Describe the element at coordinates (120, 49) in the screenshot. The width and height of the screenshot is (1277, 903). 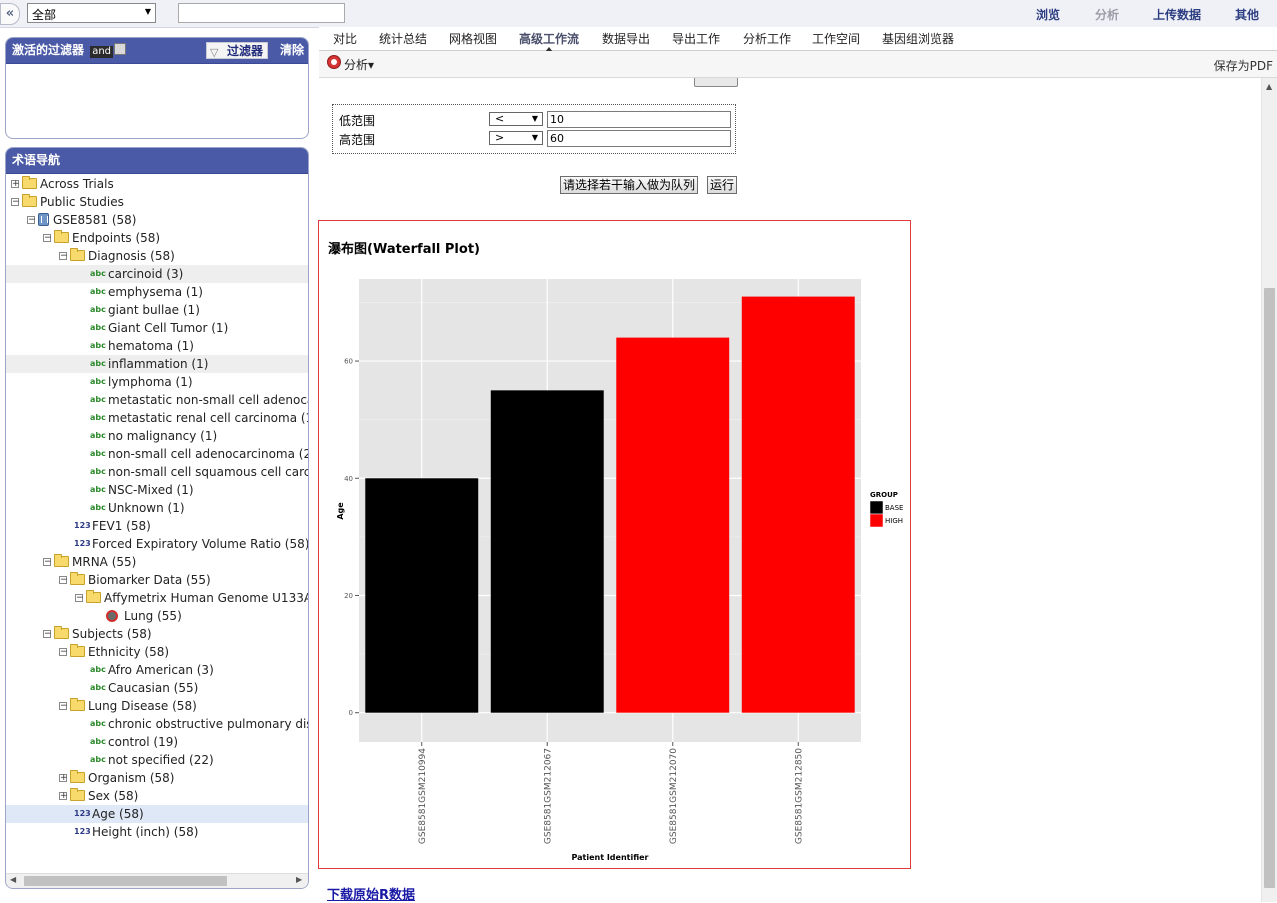
I see `or-toggle-icon` at that location.